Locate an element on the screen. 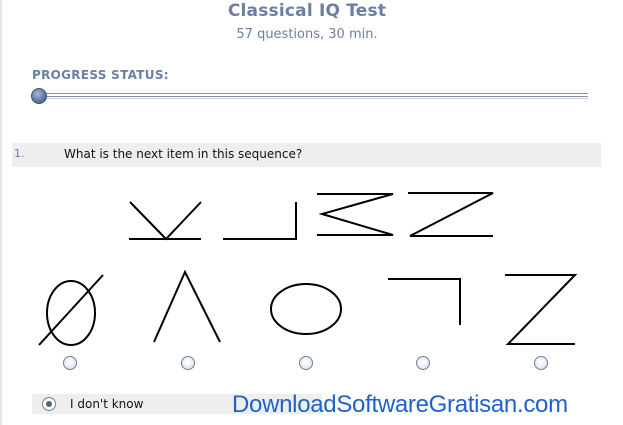 The height and width of the screenshot is (425, 623). answer-figure-corner is located at coordinates (424, 301).